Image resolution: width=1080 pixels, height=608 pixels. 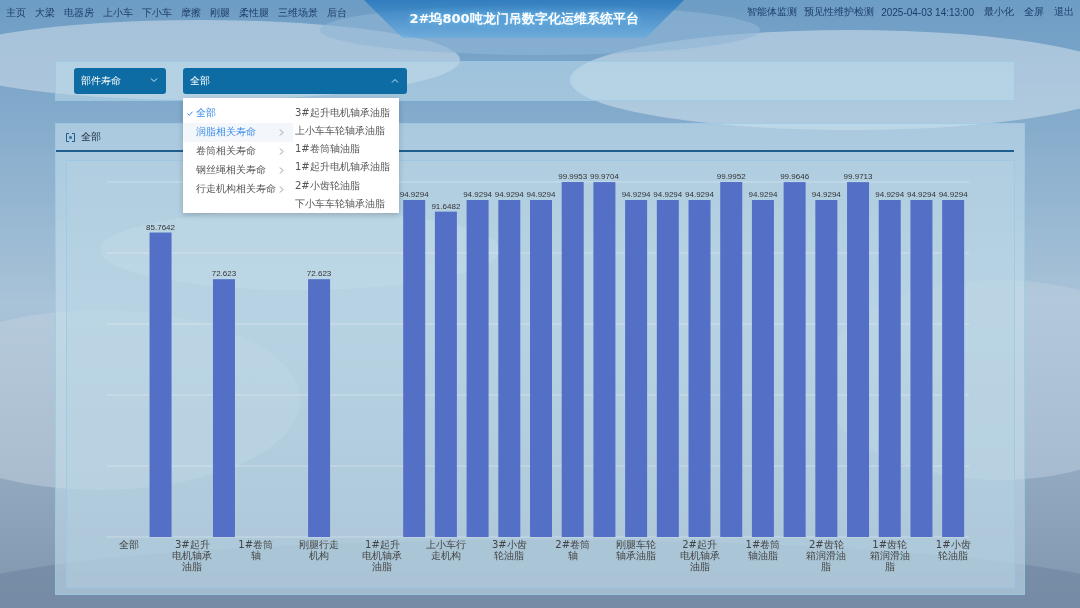 What do you see at coordinates (160, 227) in the screenshot?
I see `value-label: 85.7642` at bounding box center [160, 227].